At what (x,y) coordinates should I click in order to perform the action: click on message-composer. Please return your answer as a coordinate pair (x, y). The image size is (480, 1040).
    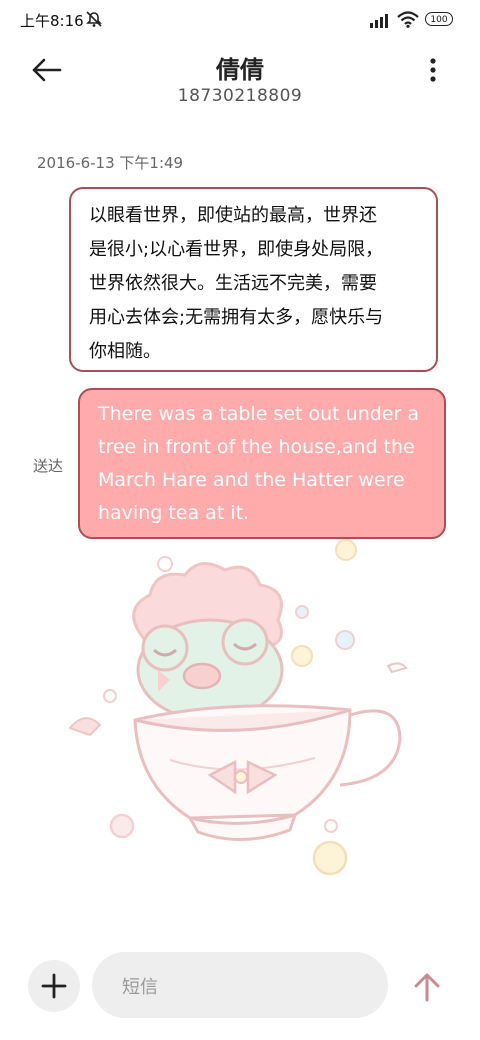
    Looking at the image, I should click on (240, 990).